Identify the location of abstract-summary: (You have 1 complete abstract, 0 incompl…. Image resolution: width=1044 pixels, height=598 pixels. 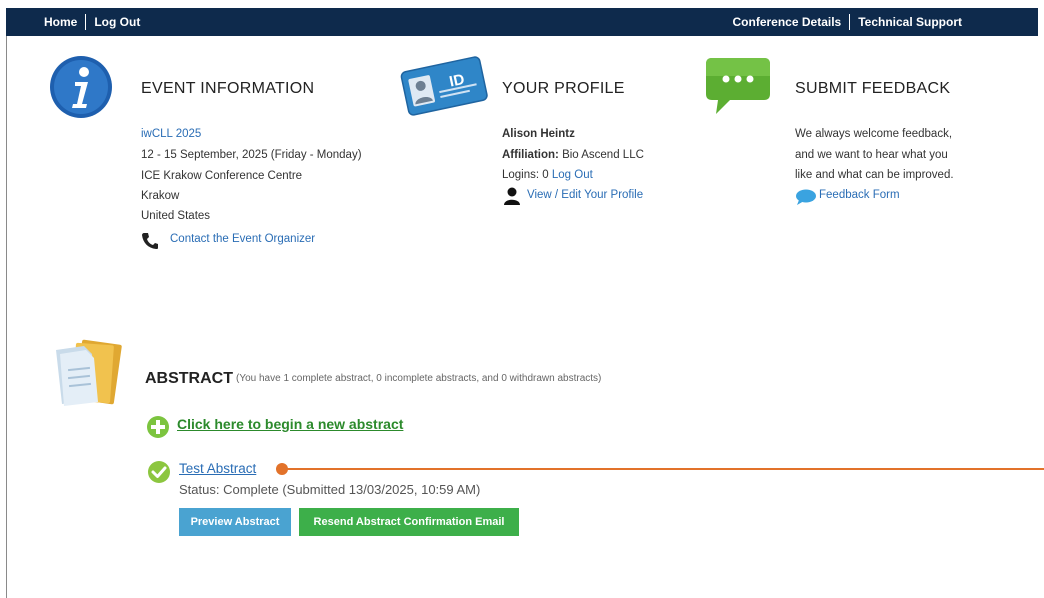
(419, 378).